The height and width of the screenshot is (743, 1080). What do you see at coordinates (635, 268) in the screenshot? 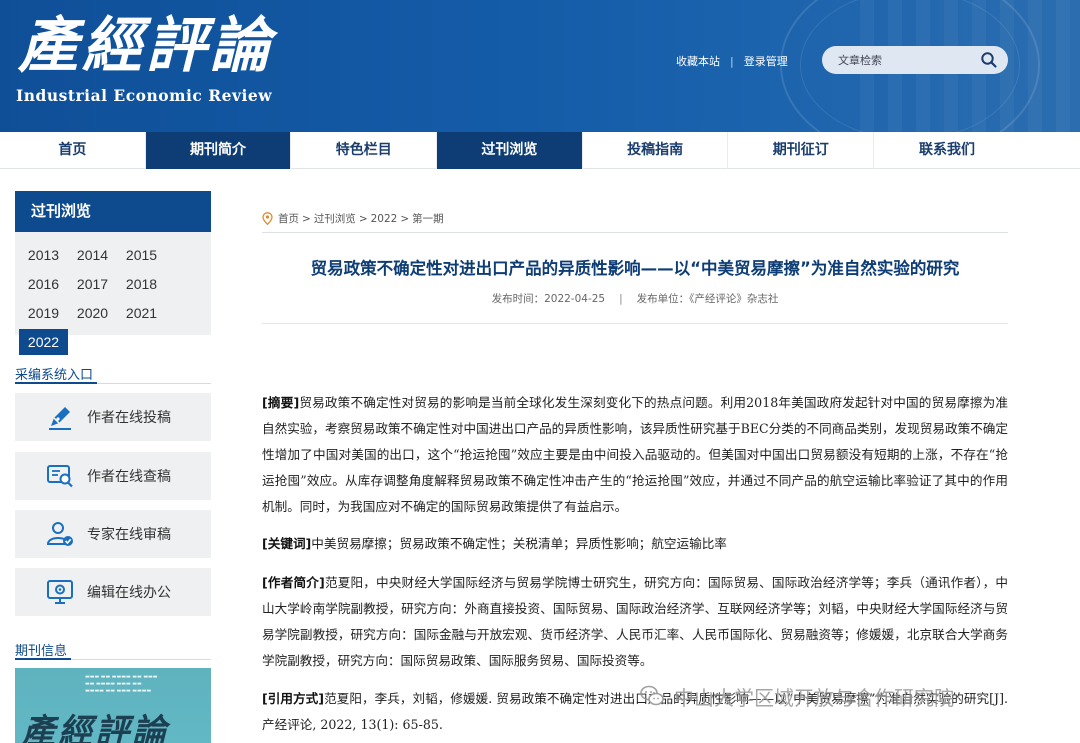
I see `article-title: 贸易政策不确定性对进出口产品的异质性影响——以“中美贸易摩擦”为准自然实验的研究` at bounding box center [635, 268].